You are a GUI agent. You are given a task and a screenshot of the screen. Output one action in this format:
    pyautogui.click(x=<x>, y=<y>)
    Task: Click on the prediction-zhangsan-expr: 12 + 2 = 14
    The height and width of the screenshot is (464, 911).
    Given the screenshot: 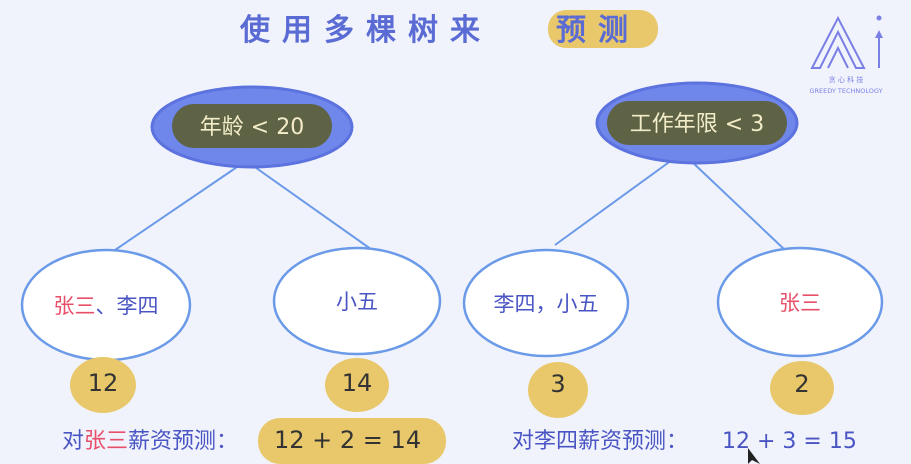 What is the action you would take?
    pyautogui.click(x=347, y=440)
    